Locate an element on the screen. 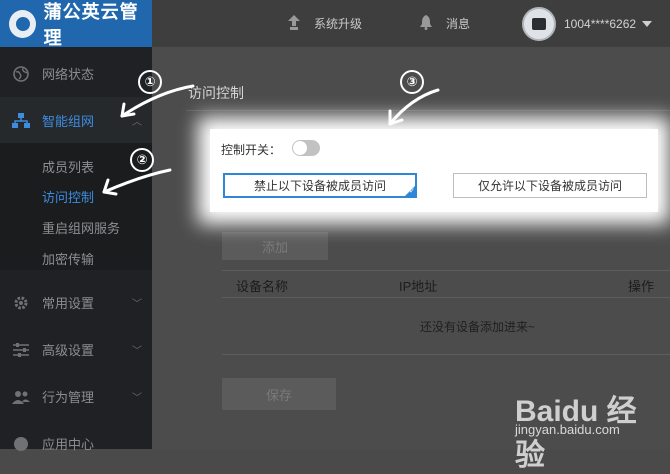 The image size is (670, 474). option-deny-label: 禁止以下设备被成员访问 is located at coordinates (319, 186).